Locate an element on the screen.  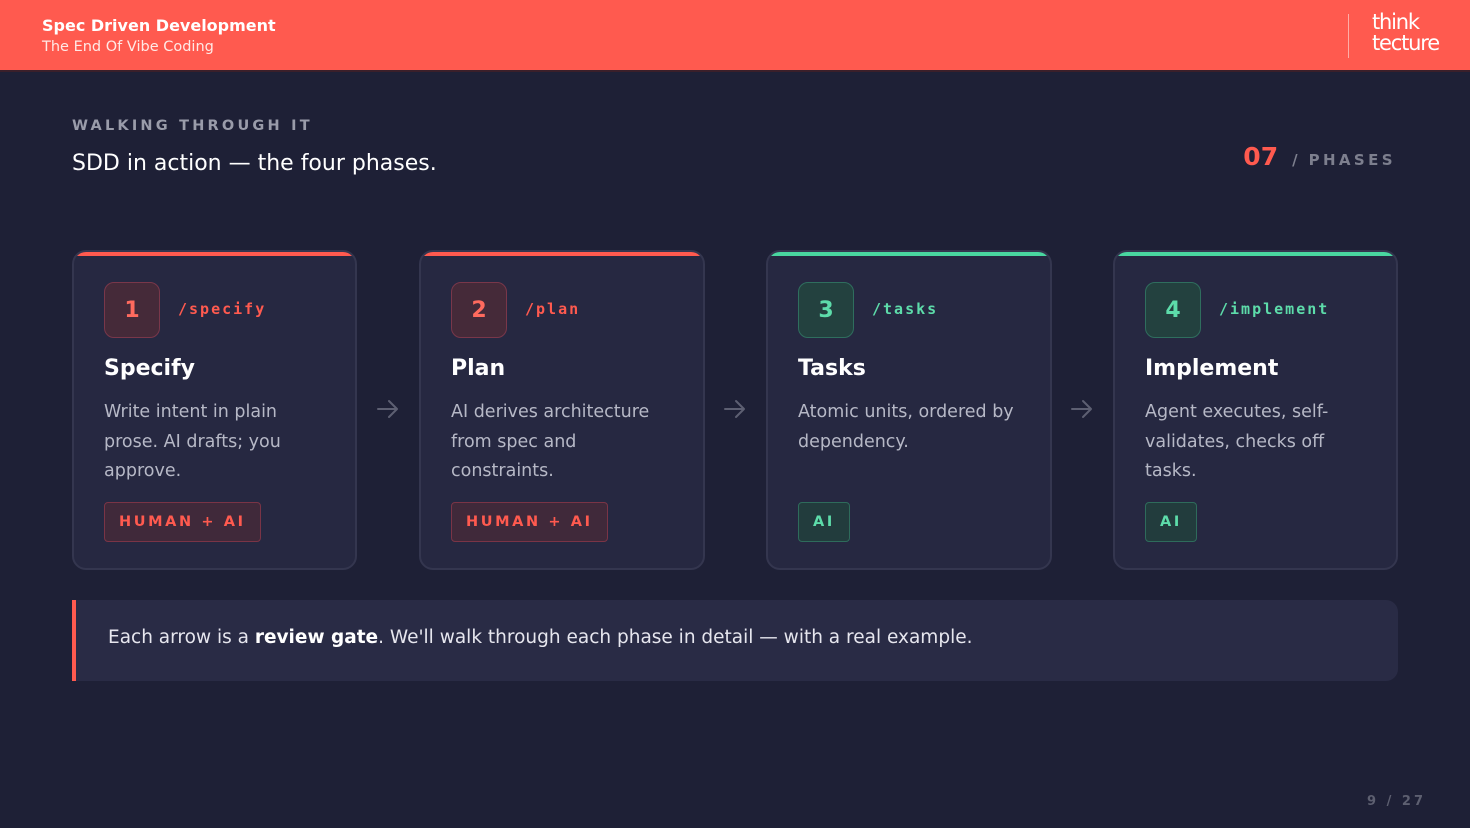
phase-name: Plan is located at coordinates (478, 368).